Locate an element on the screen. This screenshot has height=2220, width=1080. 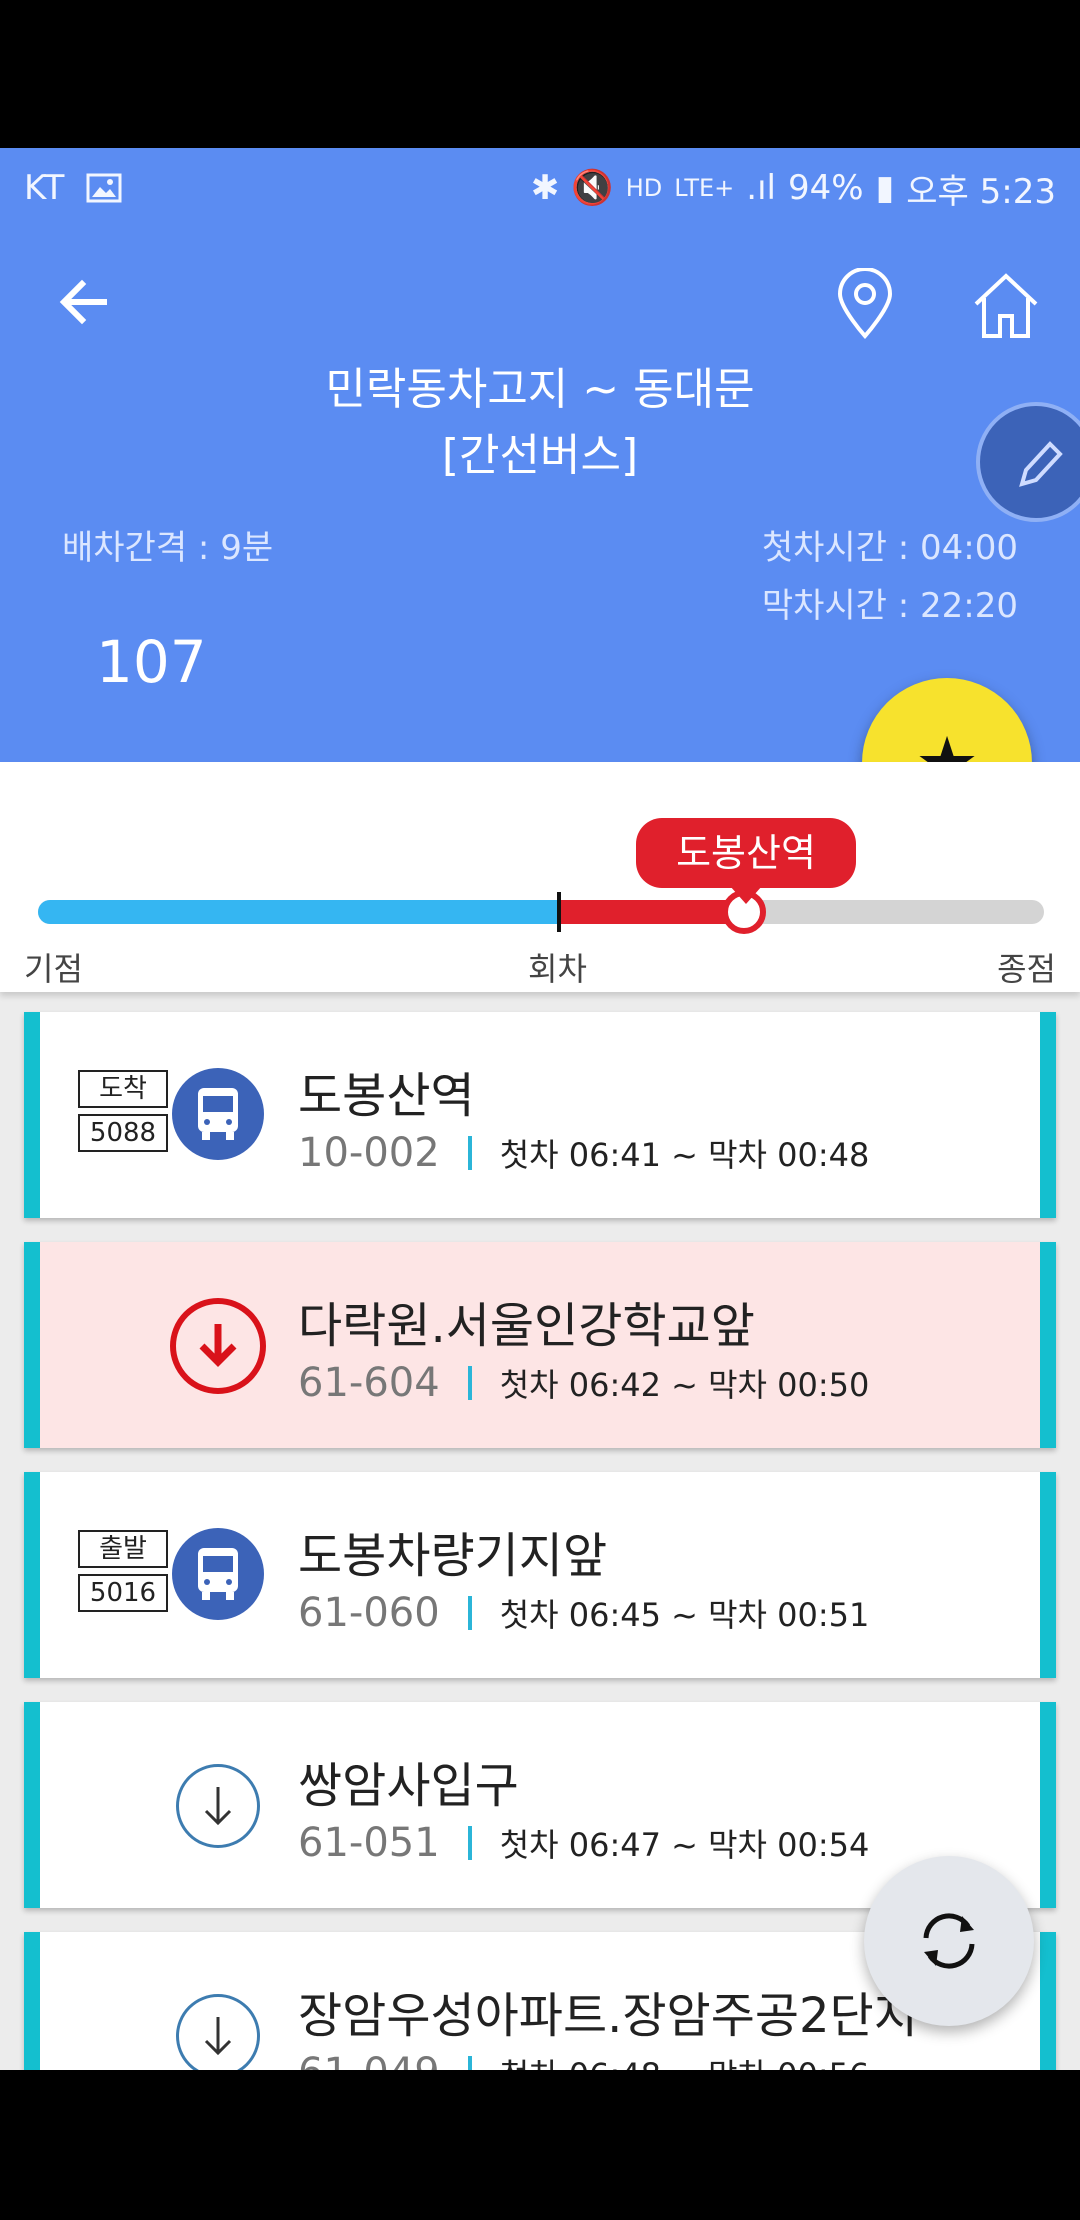
turn-label: 회차 is located at coordinates (557, 969).